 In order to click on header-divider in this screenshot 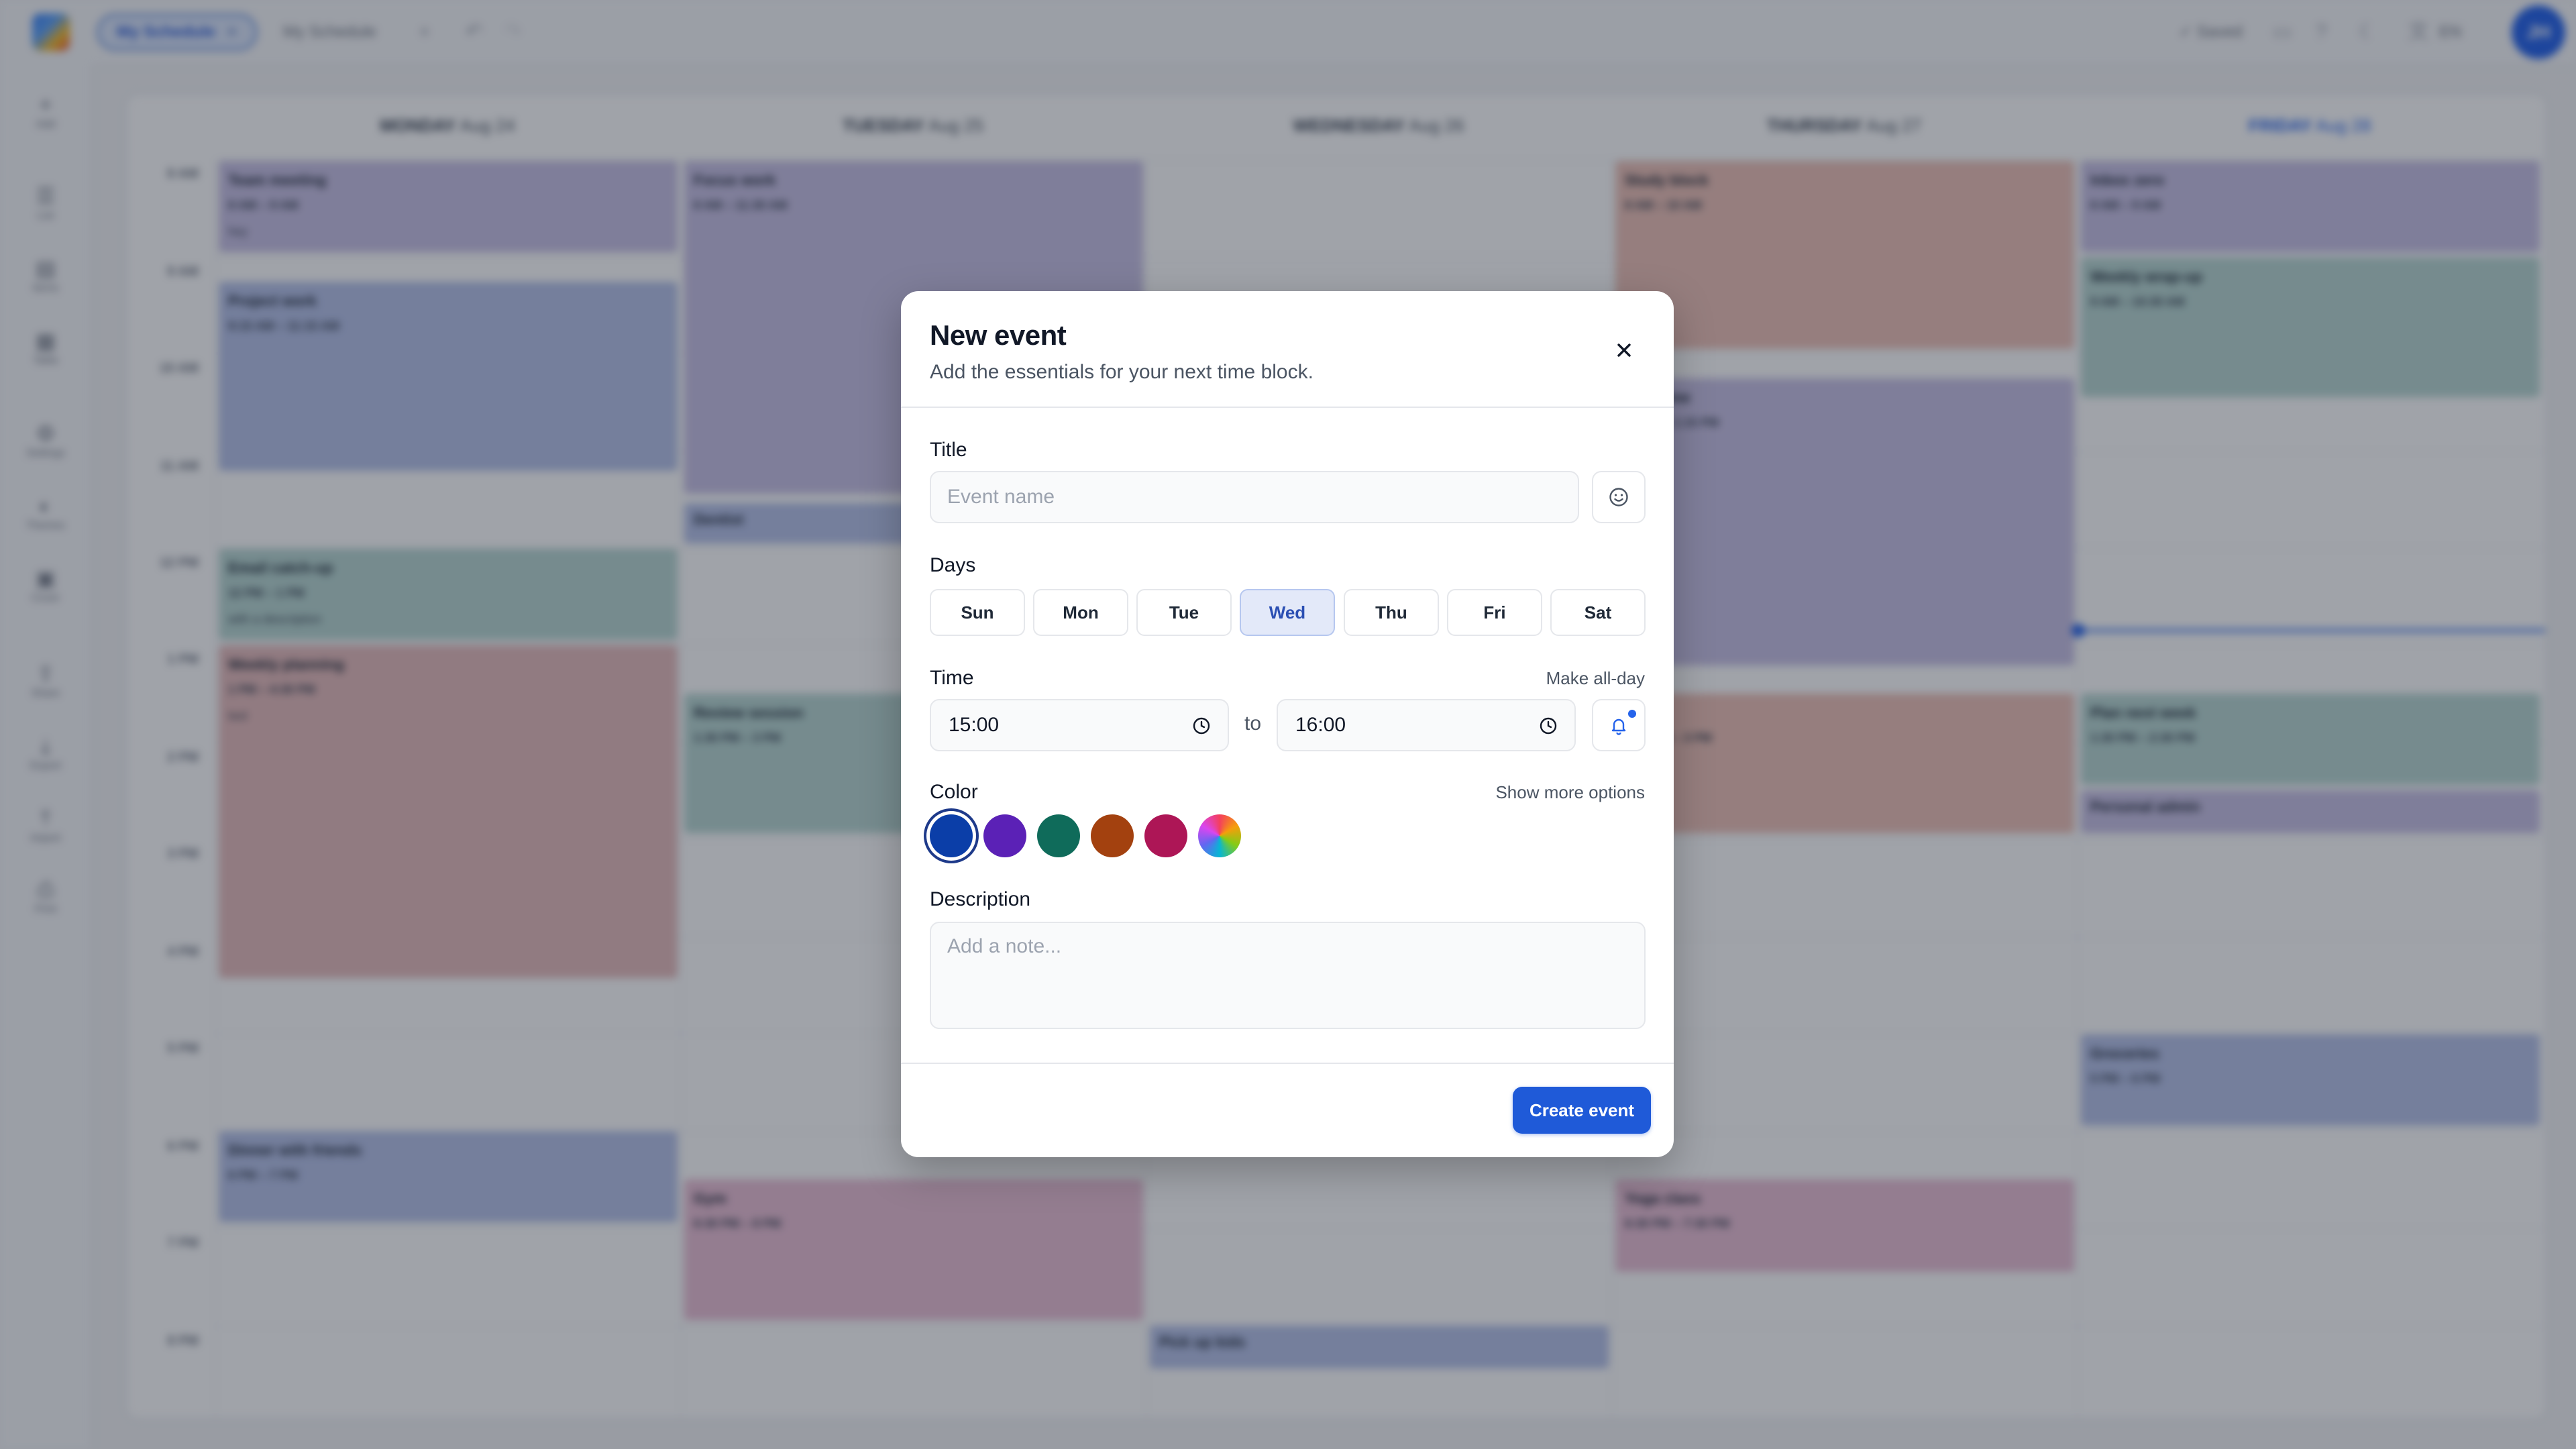, I will do `click(1287, 407)`.